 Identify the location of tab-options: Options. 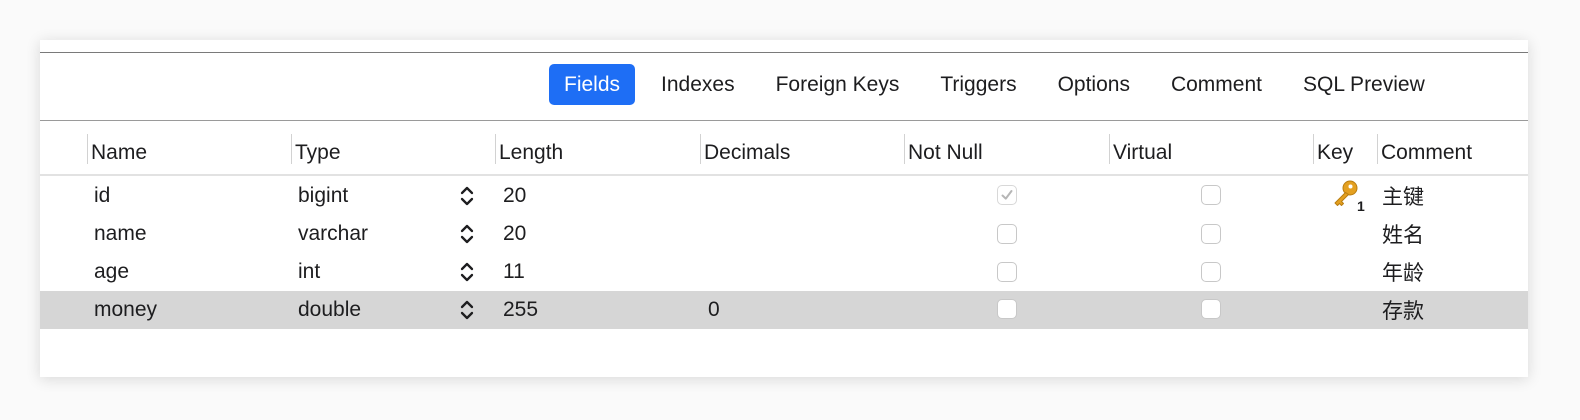
(1094, 84).